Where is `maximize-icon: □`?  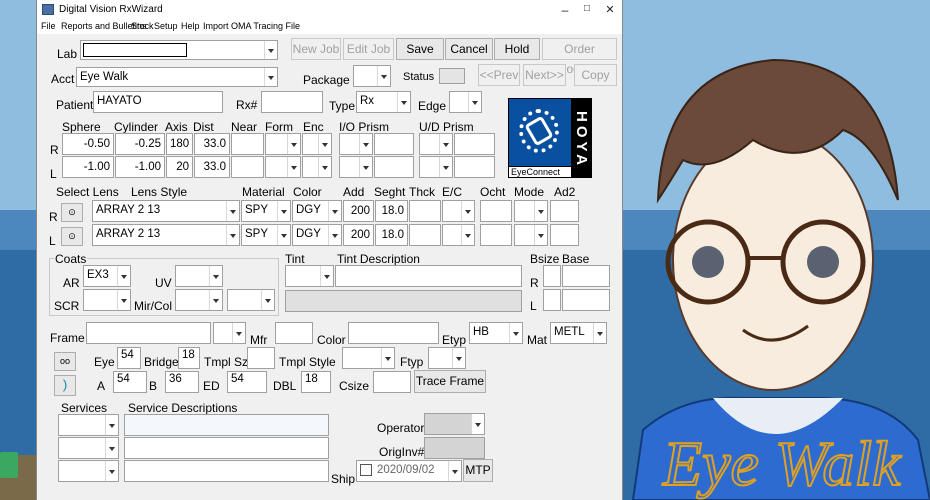
maximize-icon: □ is located at coordinates (587, 8).